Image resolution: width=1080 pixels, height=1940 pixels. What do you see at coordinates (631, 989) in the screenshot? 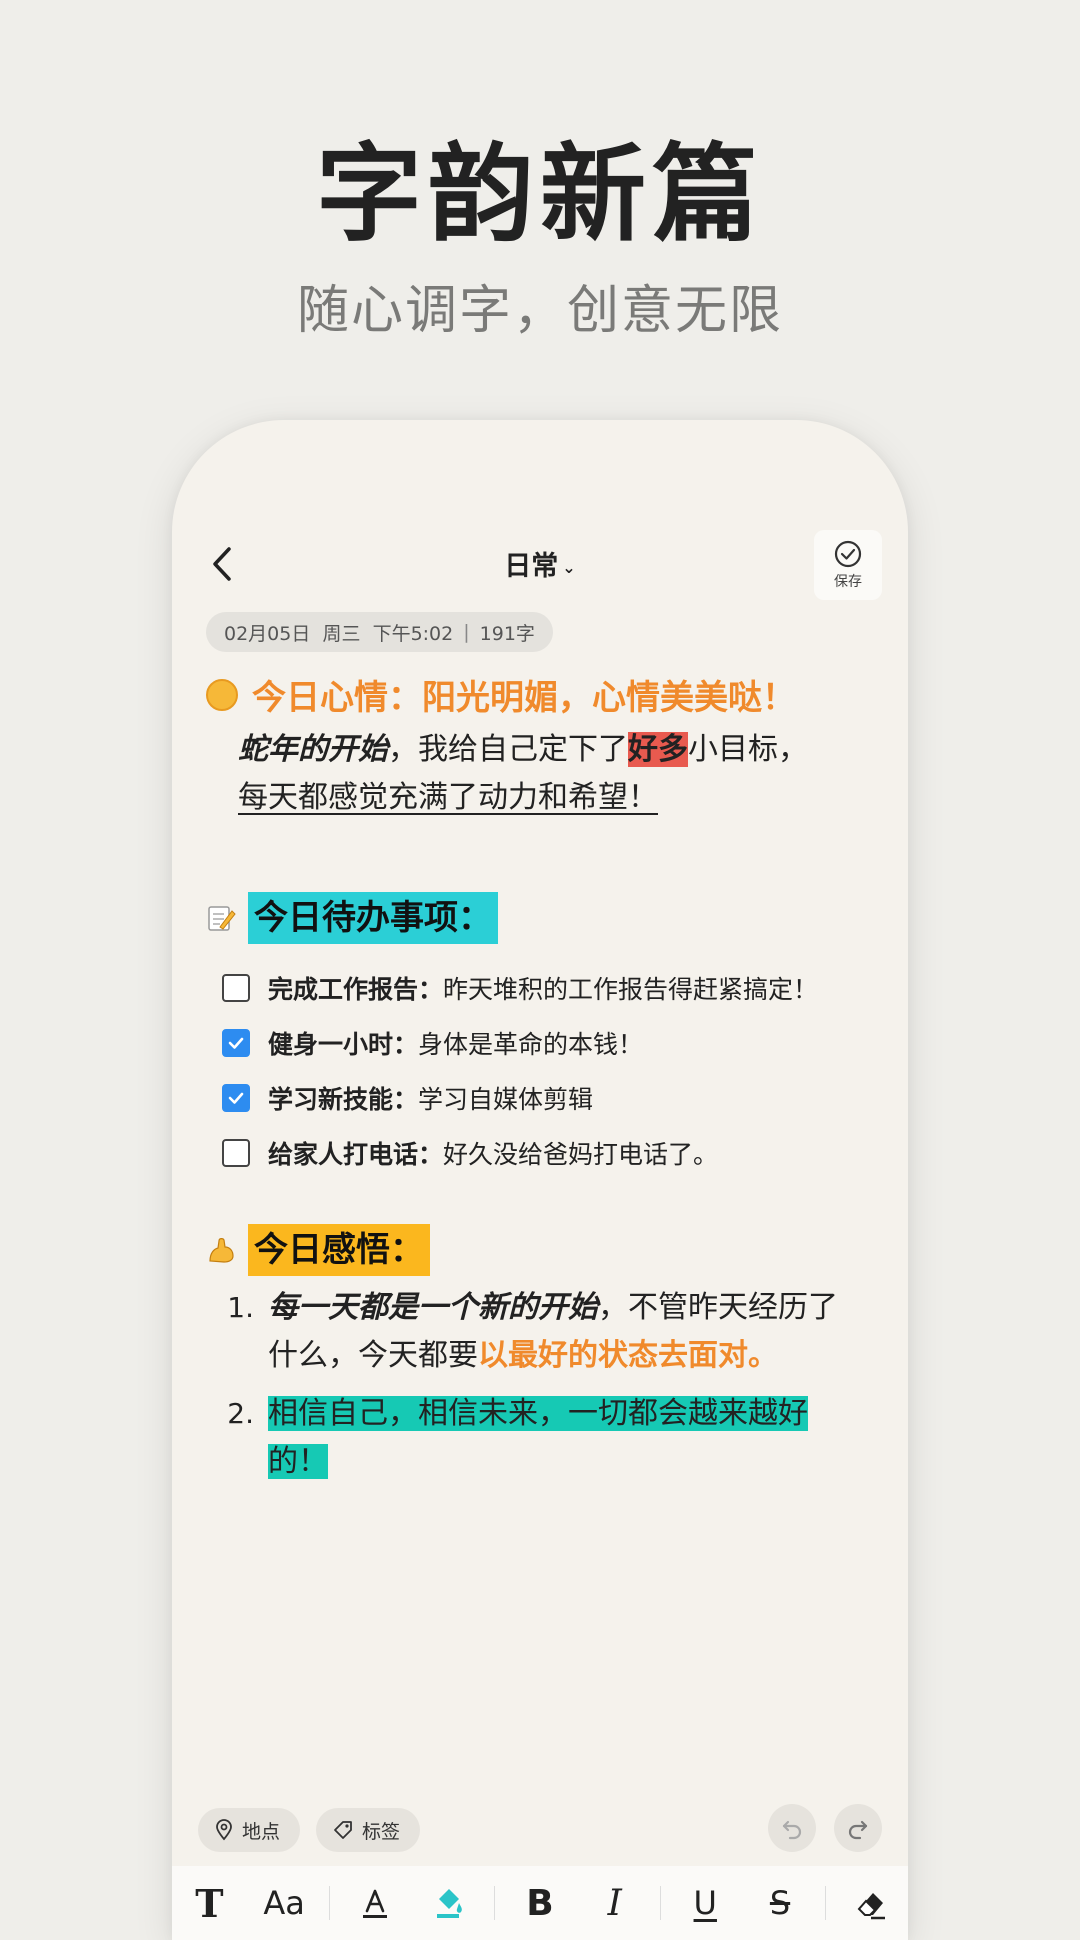
I see `todo-desc: 昨天堆积的工作报告得赶紧搞定！` at bounding box center [631, 989].